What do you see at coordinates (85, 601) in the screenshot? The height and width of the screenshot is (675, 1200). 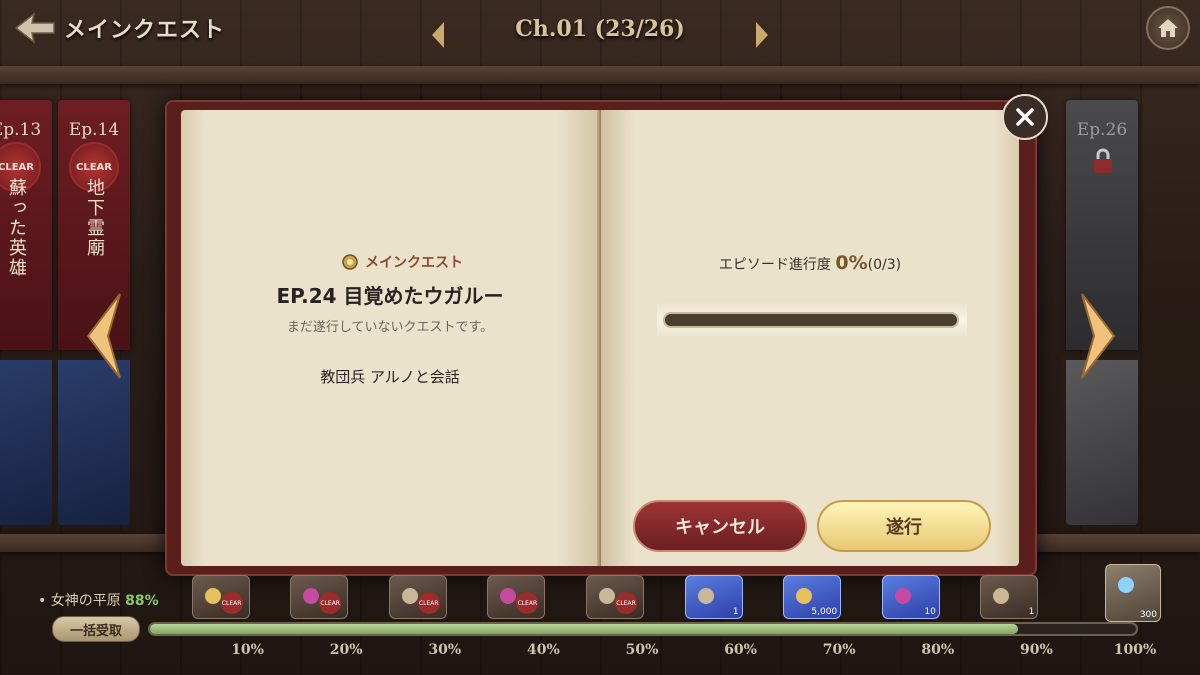 I see `region-name: 女神の平原` at bounding box center [85, 601].